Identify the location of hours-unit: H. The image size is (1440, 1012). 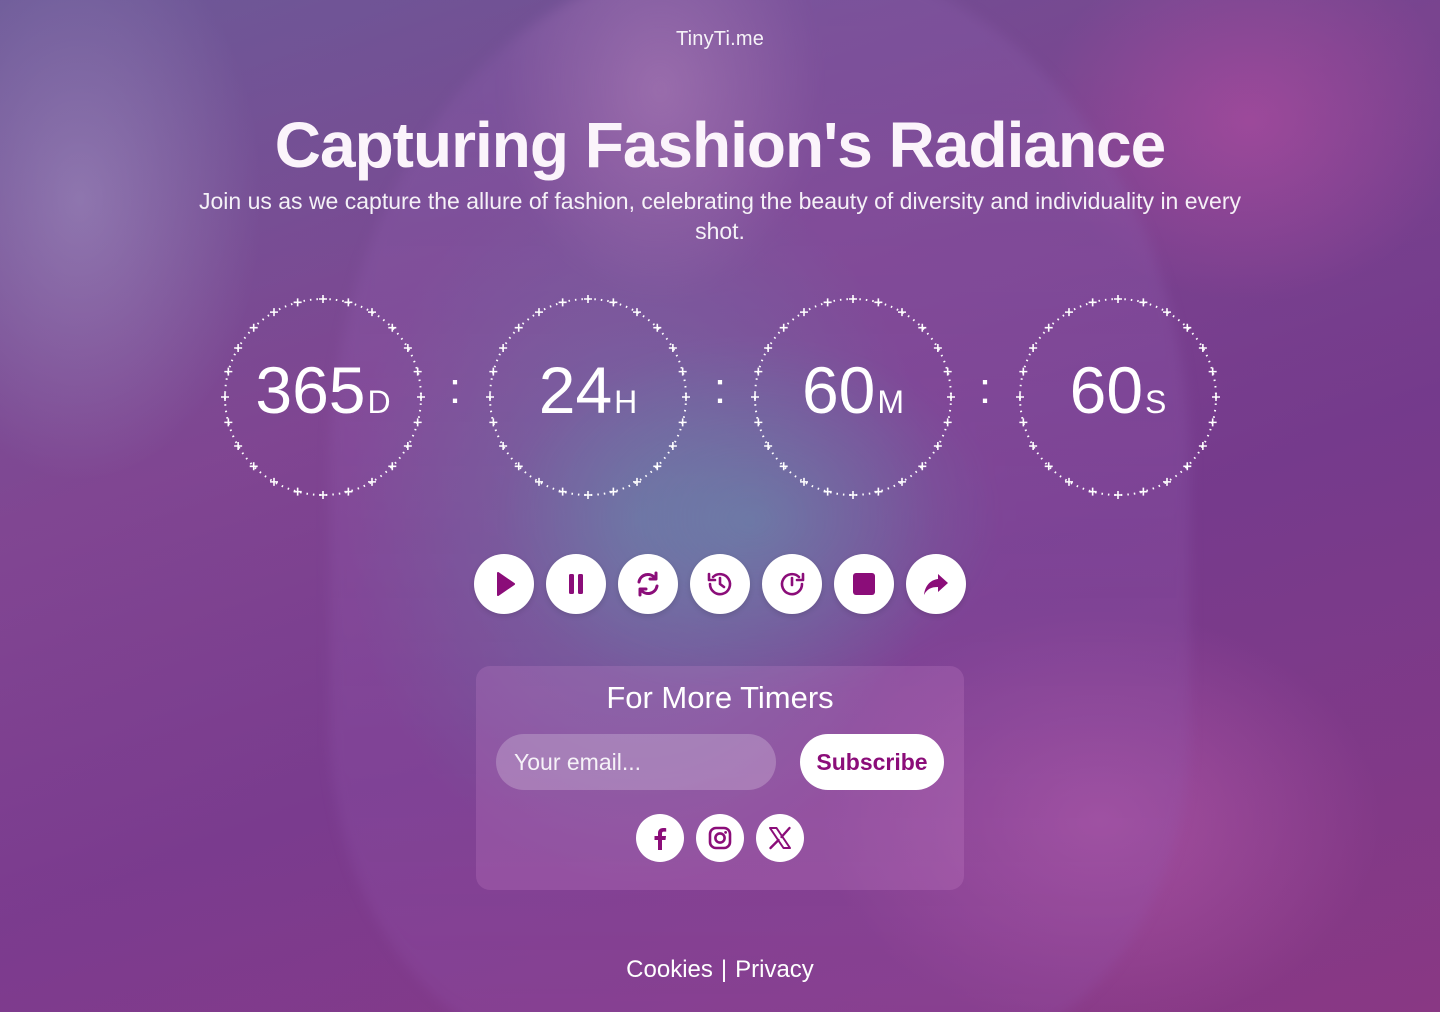
(626, 402).